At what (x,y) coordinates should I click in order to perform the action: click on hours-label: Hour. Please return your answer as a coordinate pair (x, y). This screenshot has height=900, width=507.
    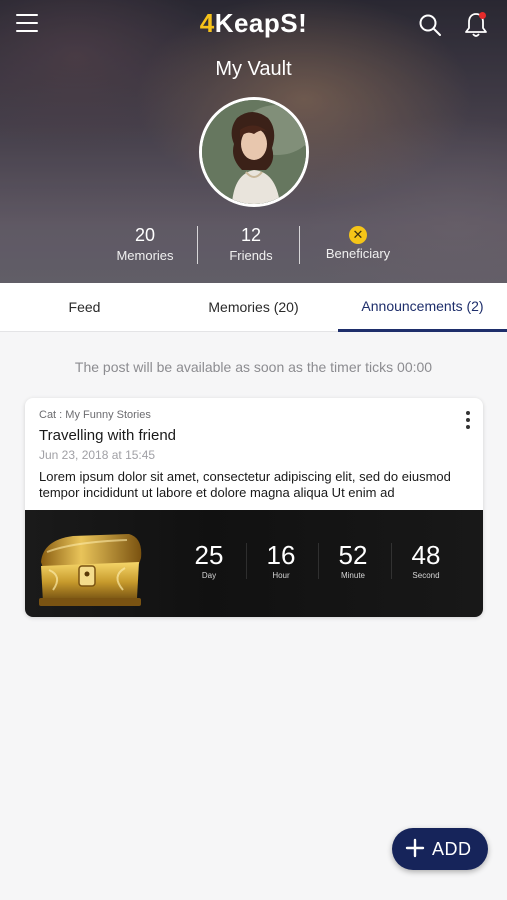
    Looking at the image, I should click on (281, 575).